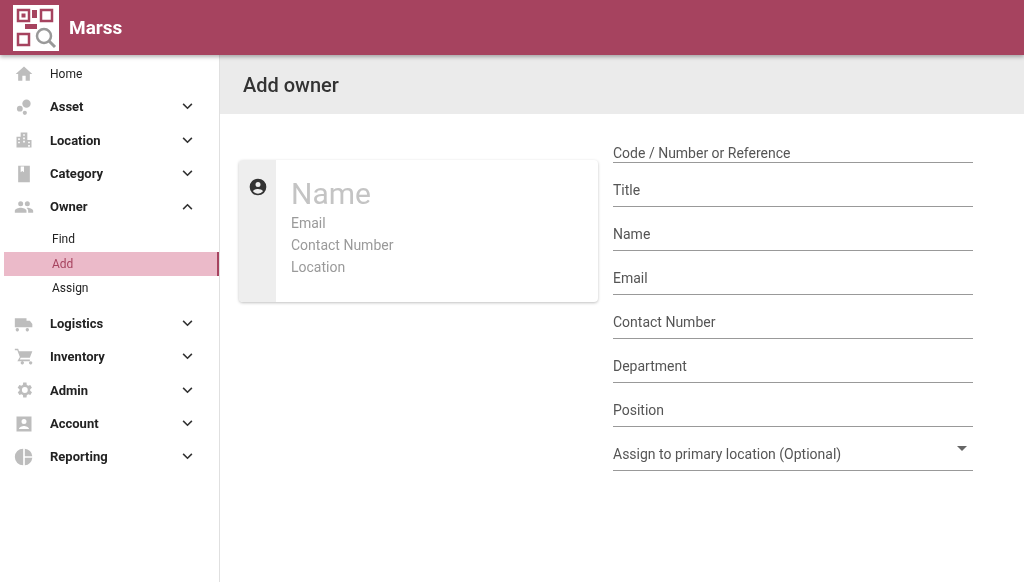  Describe the element at coordinates (77, 174) in the screenshot. I see `nav-label: Category` at that location.